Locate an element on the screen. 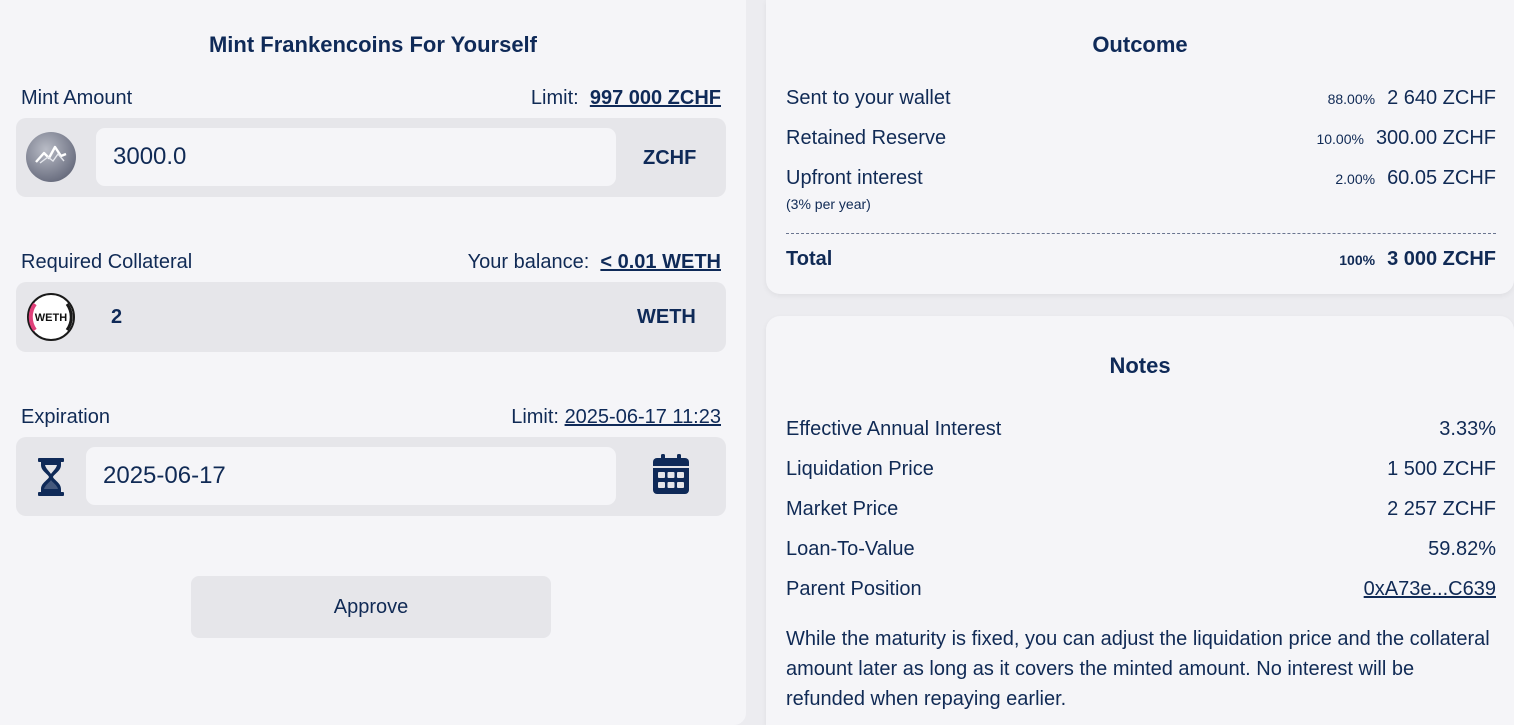  mint-amount-input: 3000.0 is located at coordinates (356, 157).